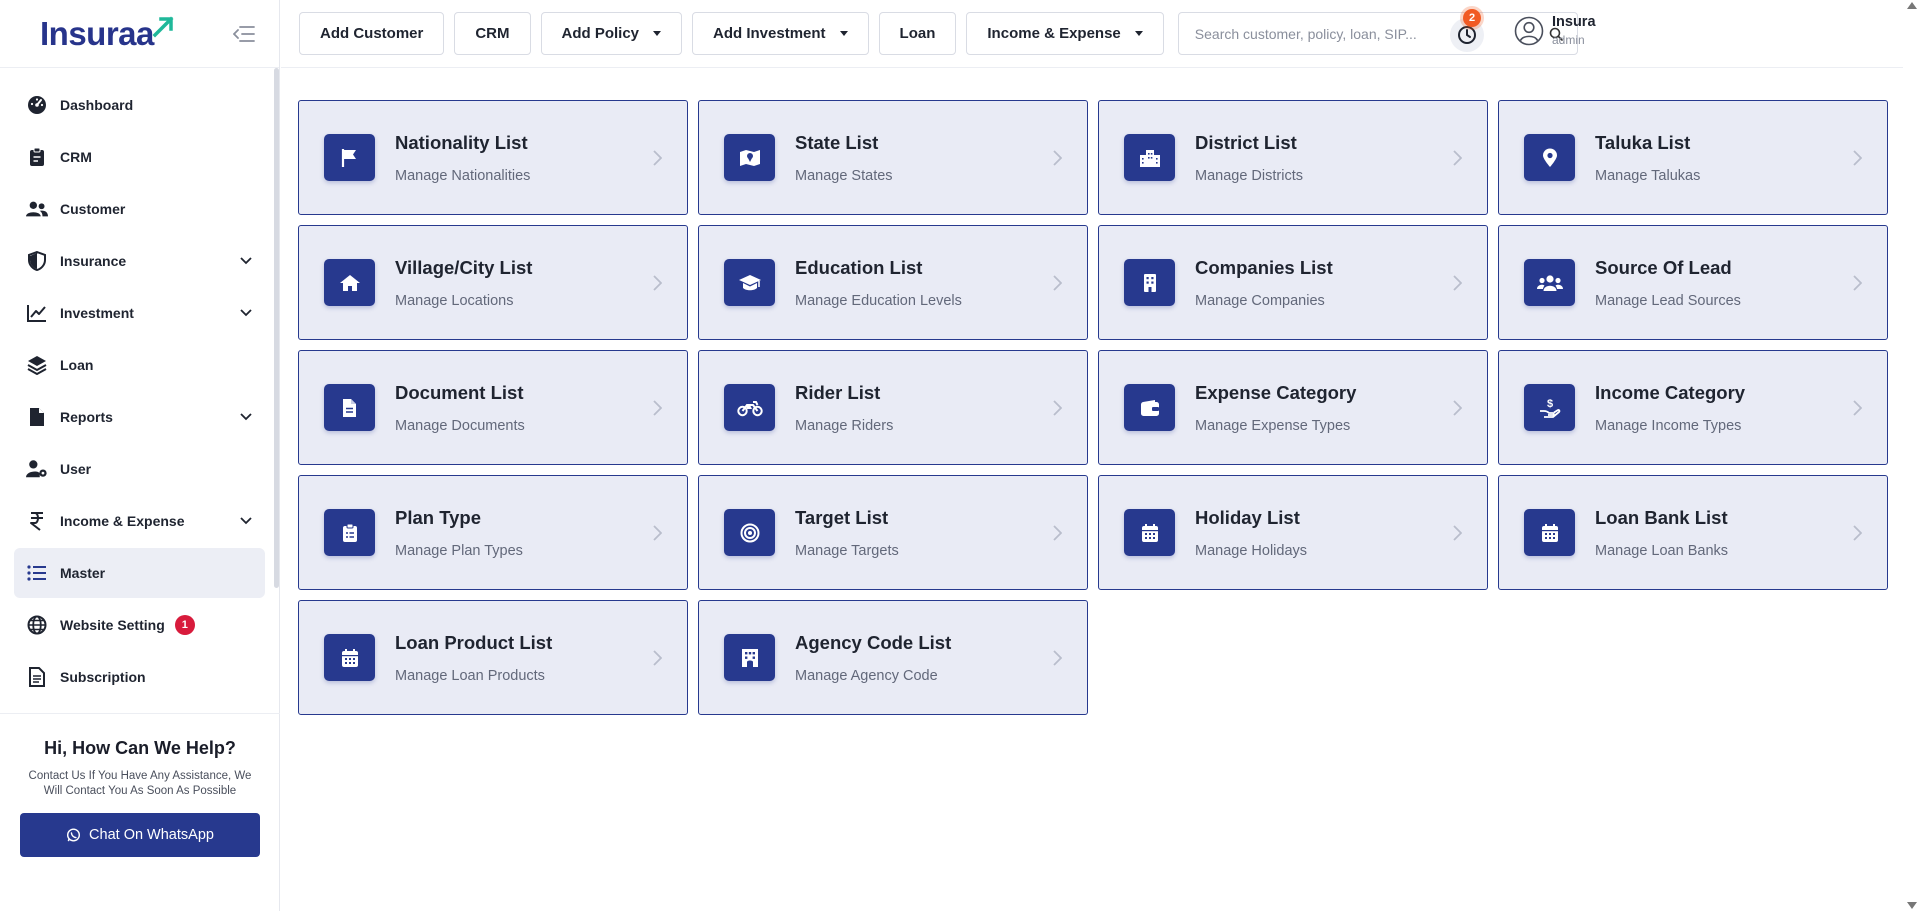 Image resolution: width=1920 pixels, height=911 pixels. Describe the element at coordinates (859, 267) in the screenshot. I see `card-title: Education List` at that location.